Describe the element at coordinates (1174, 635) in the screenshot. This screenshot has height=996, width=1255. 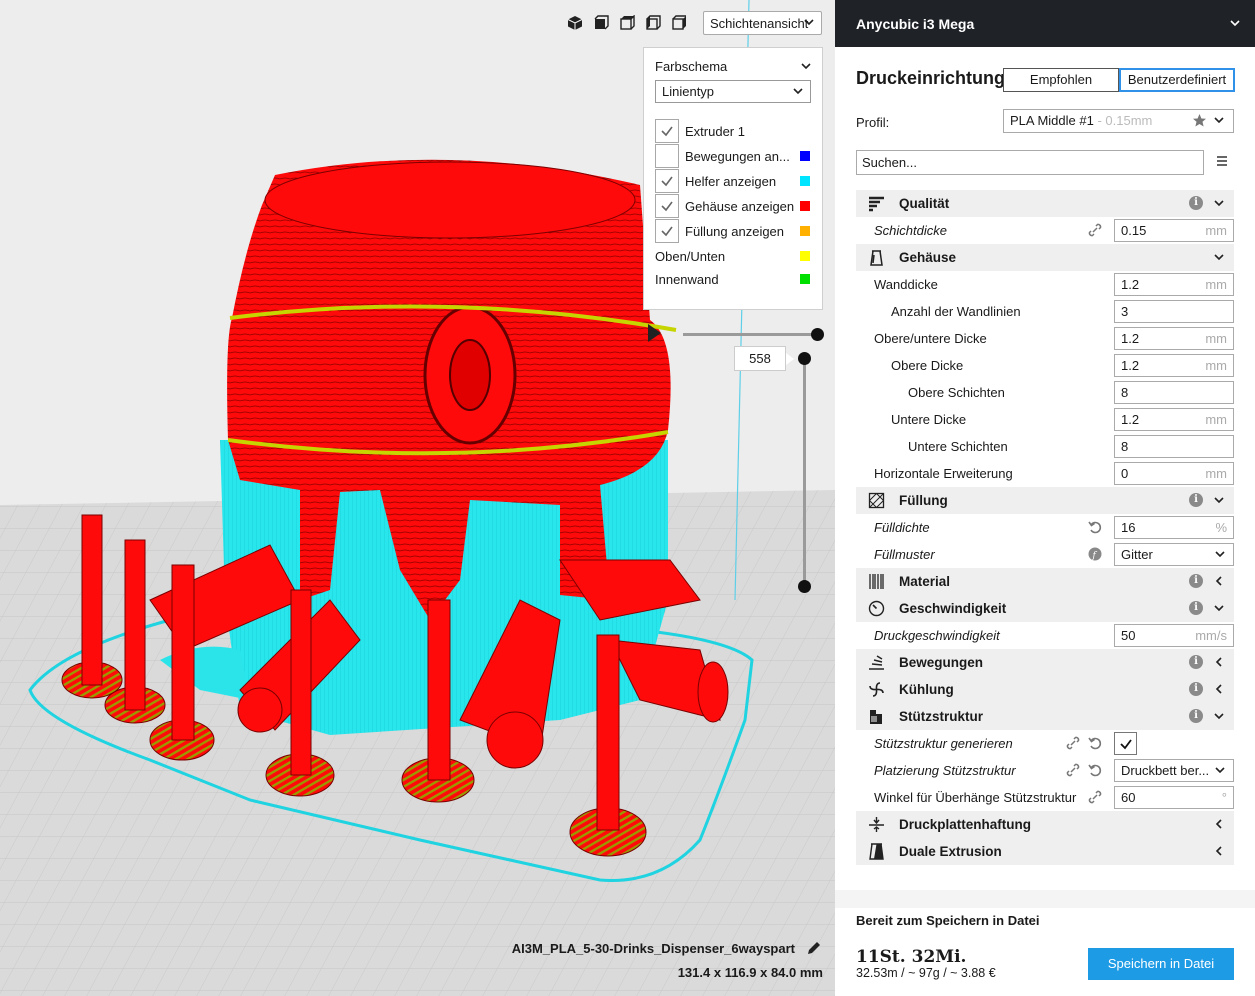
I see `print-speed-input: 50 mm/s` at that location.